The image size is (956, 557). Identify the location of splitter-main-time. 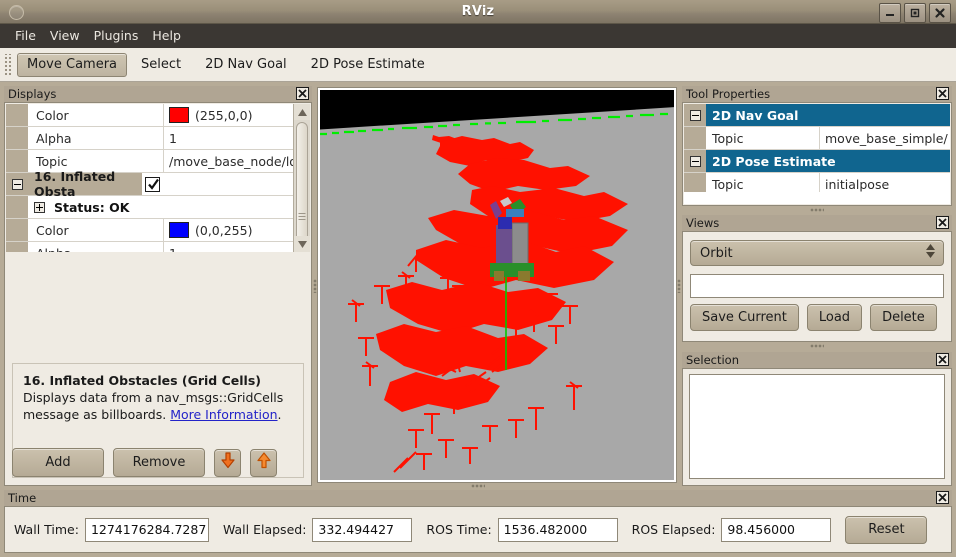
(478, 486).